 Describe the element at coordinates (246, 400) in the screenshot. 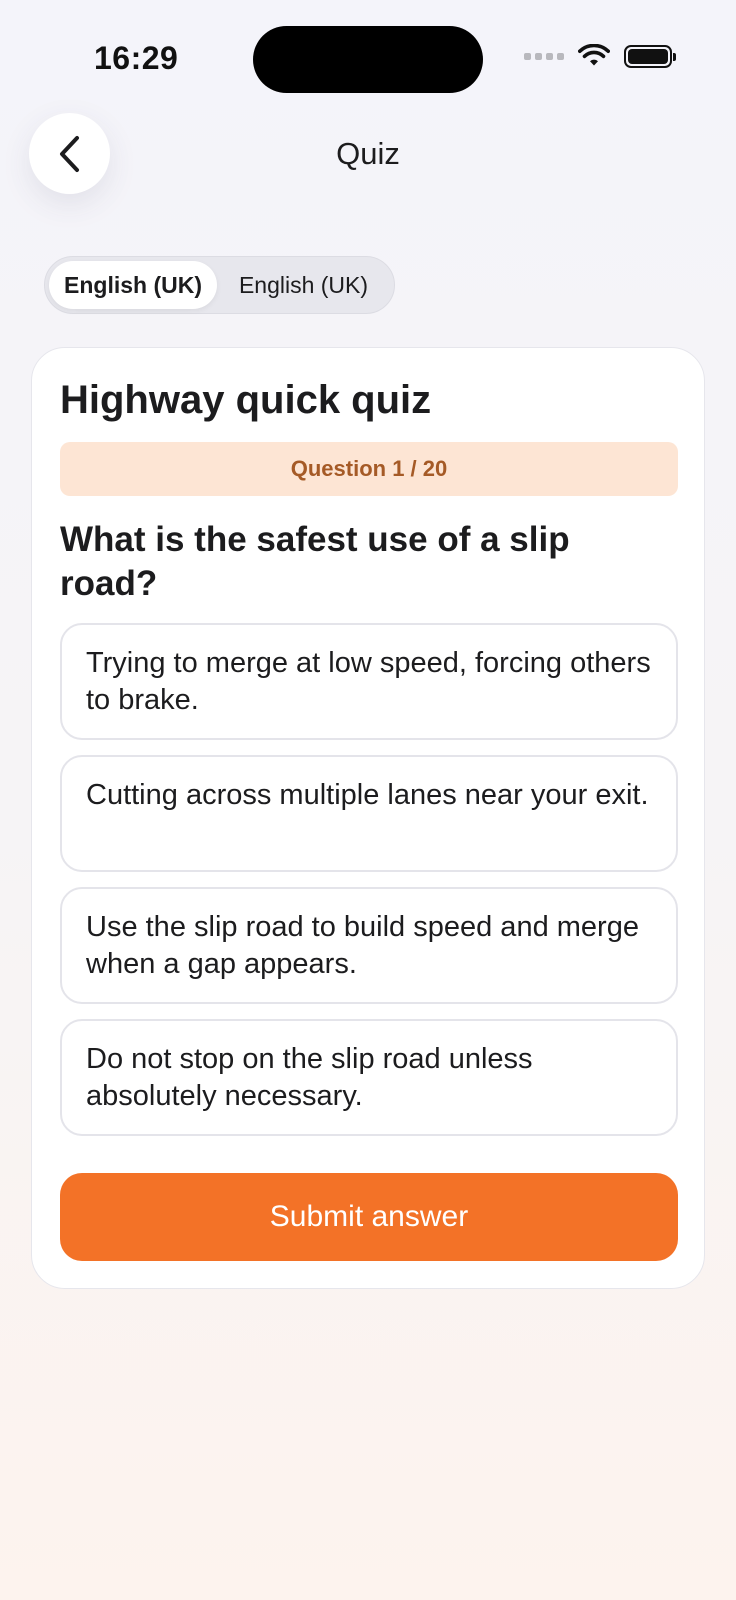

I see `quiz-title: Highway quick quiz` at that location.